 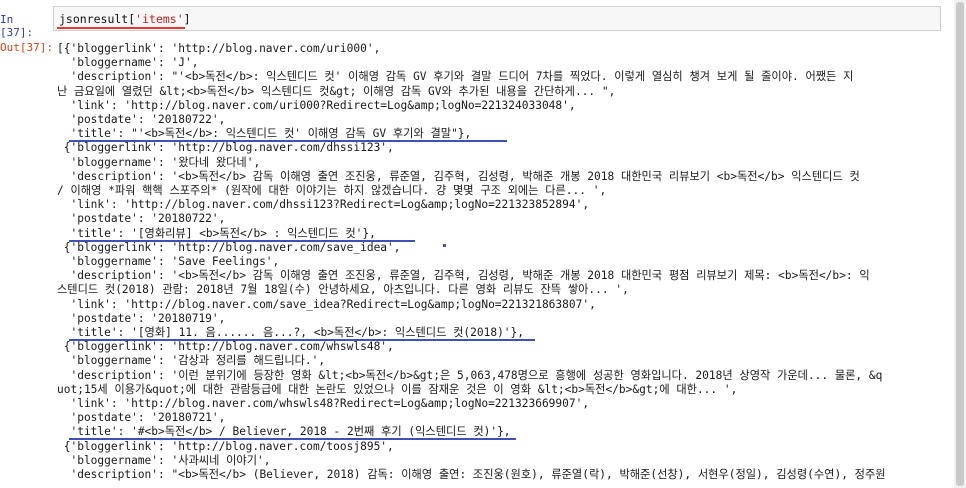 I want to click on input-prompt: In [37]:, so click(x=17, y=26).